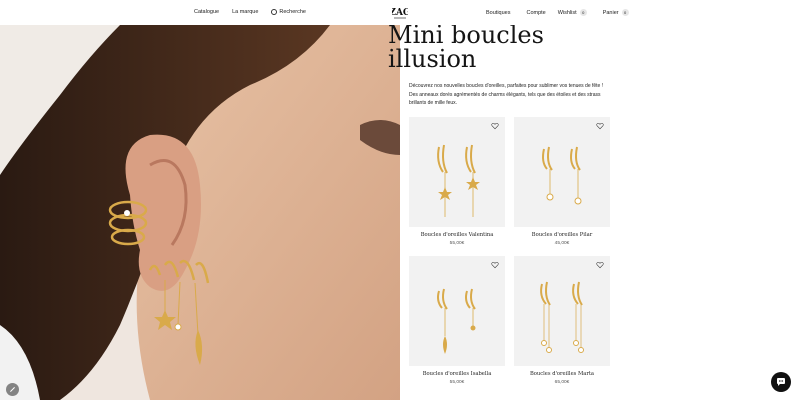 This screenshot has height=400, width=800. I want to click on product-name: Boucles d'oreilles Isabella, so click(457, 374).